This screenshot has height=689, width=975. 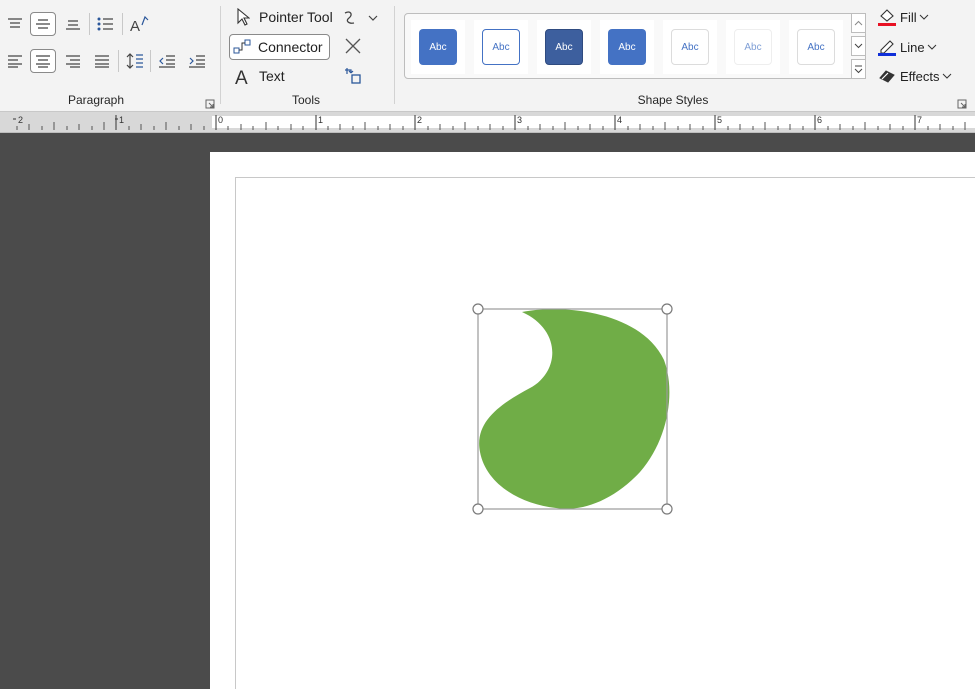 I want to click on style-swatch-6: Abc, so click(x=753, y=47).